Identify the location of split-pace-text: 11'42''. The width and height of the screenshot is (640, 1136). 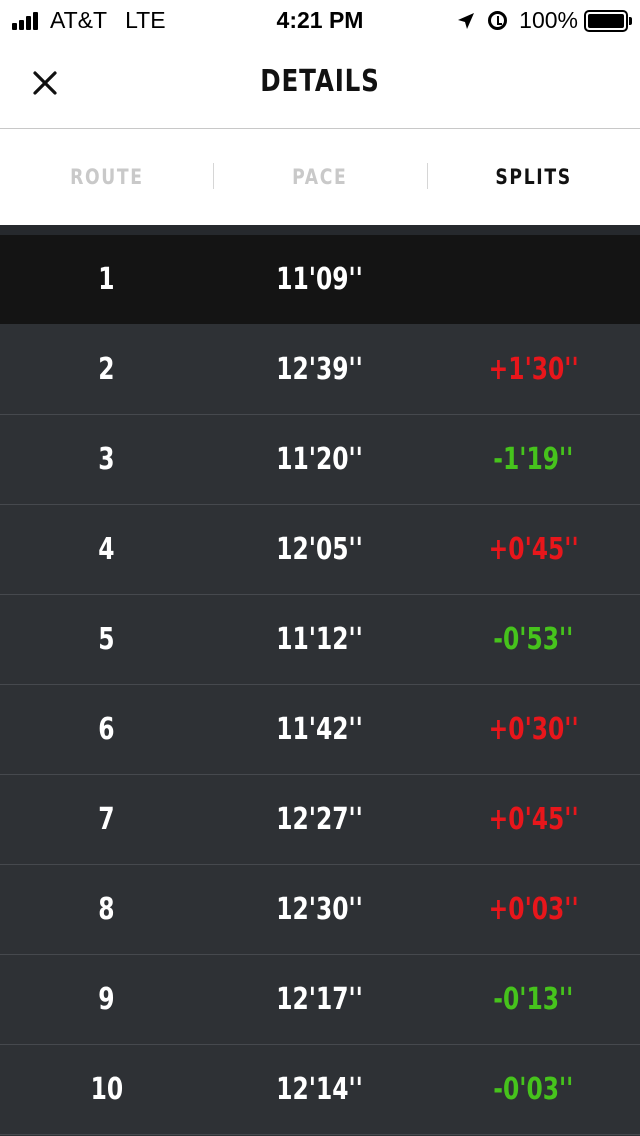
(320, 729).